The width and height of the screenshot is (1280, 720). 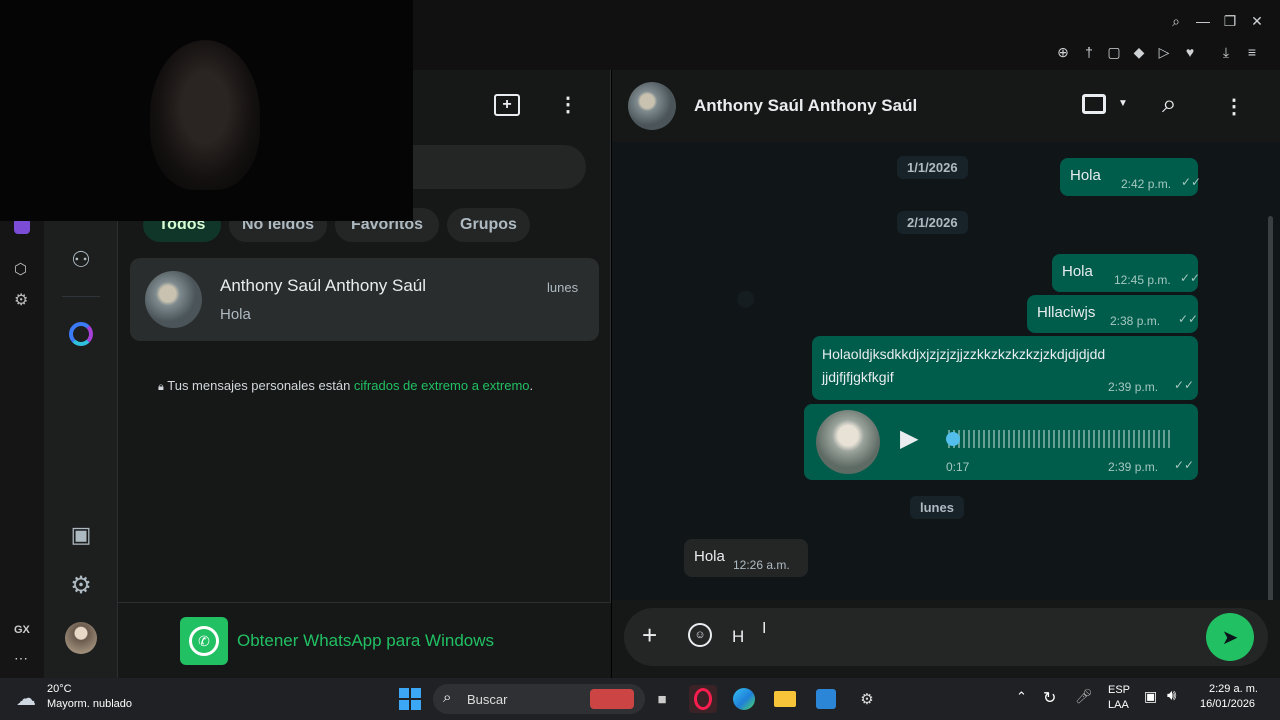 What do you see at coordinates (1150, 696) in the screenshot?
I see `network-icon: ▣` at bounding box center [1150, 696].